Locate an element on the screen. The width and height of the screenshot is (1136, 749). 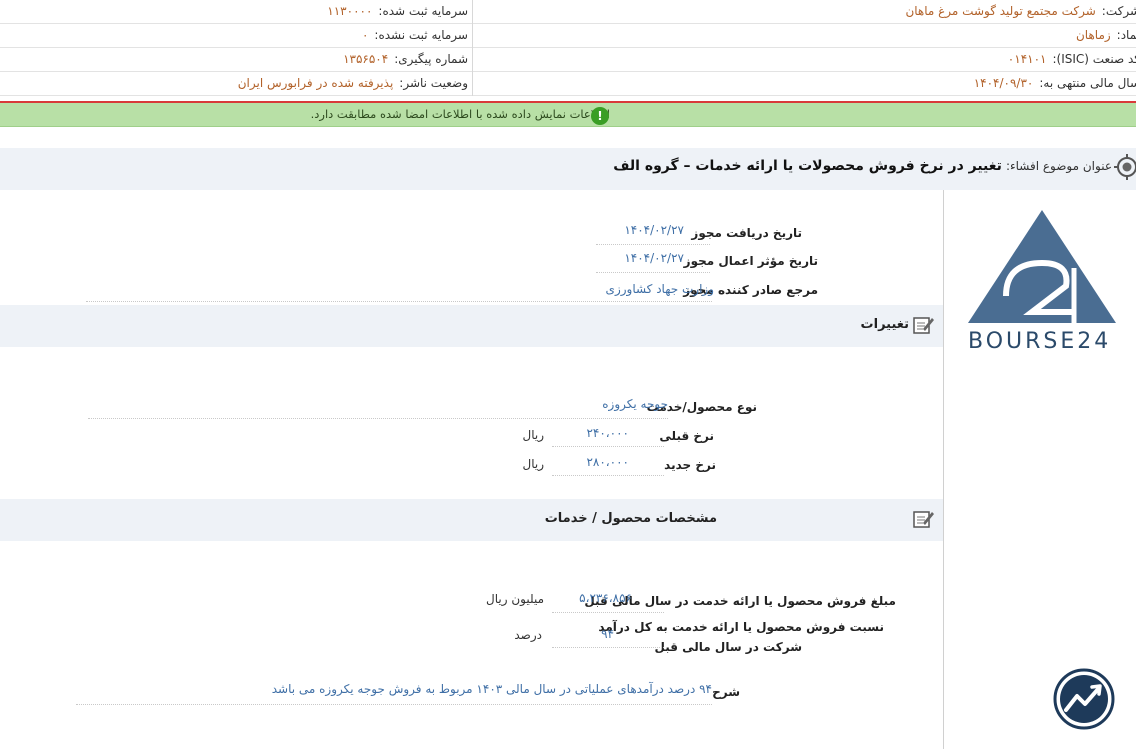
isic-label: کد صنعت (ISIC): is located at coordinates (1094, 59).